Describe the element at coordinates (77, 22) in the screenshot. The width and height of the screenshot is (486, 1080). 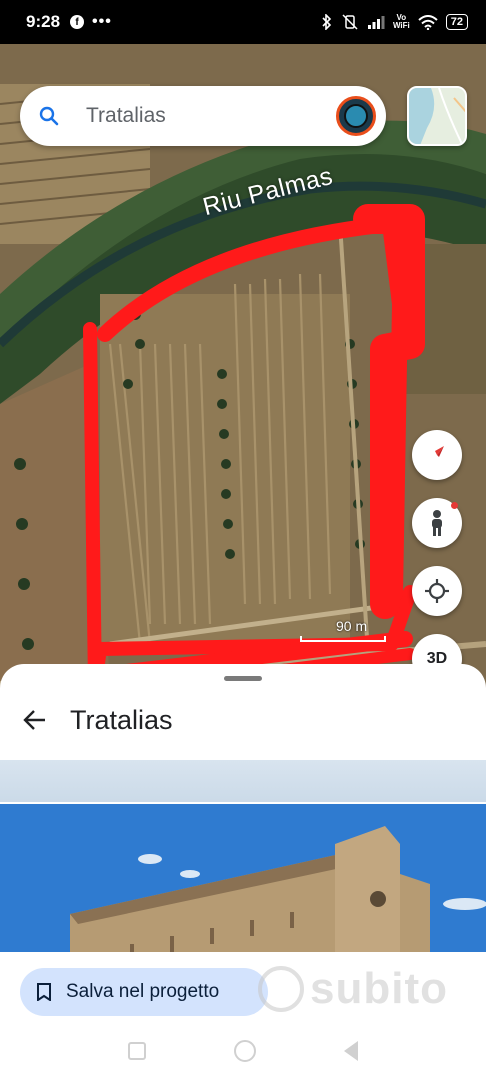
I see `facebook-icon: f` at that location.